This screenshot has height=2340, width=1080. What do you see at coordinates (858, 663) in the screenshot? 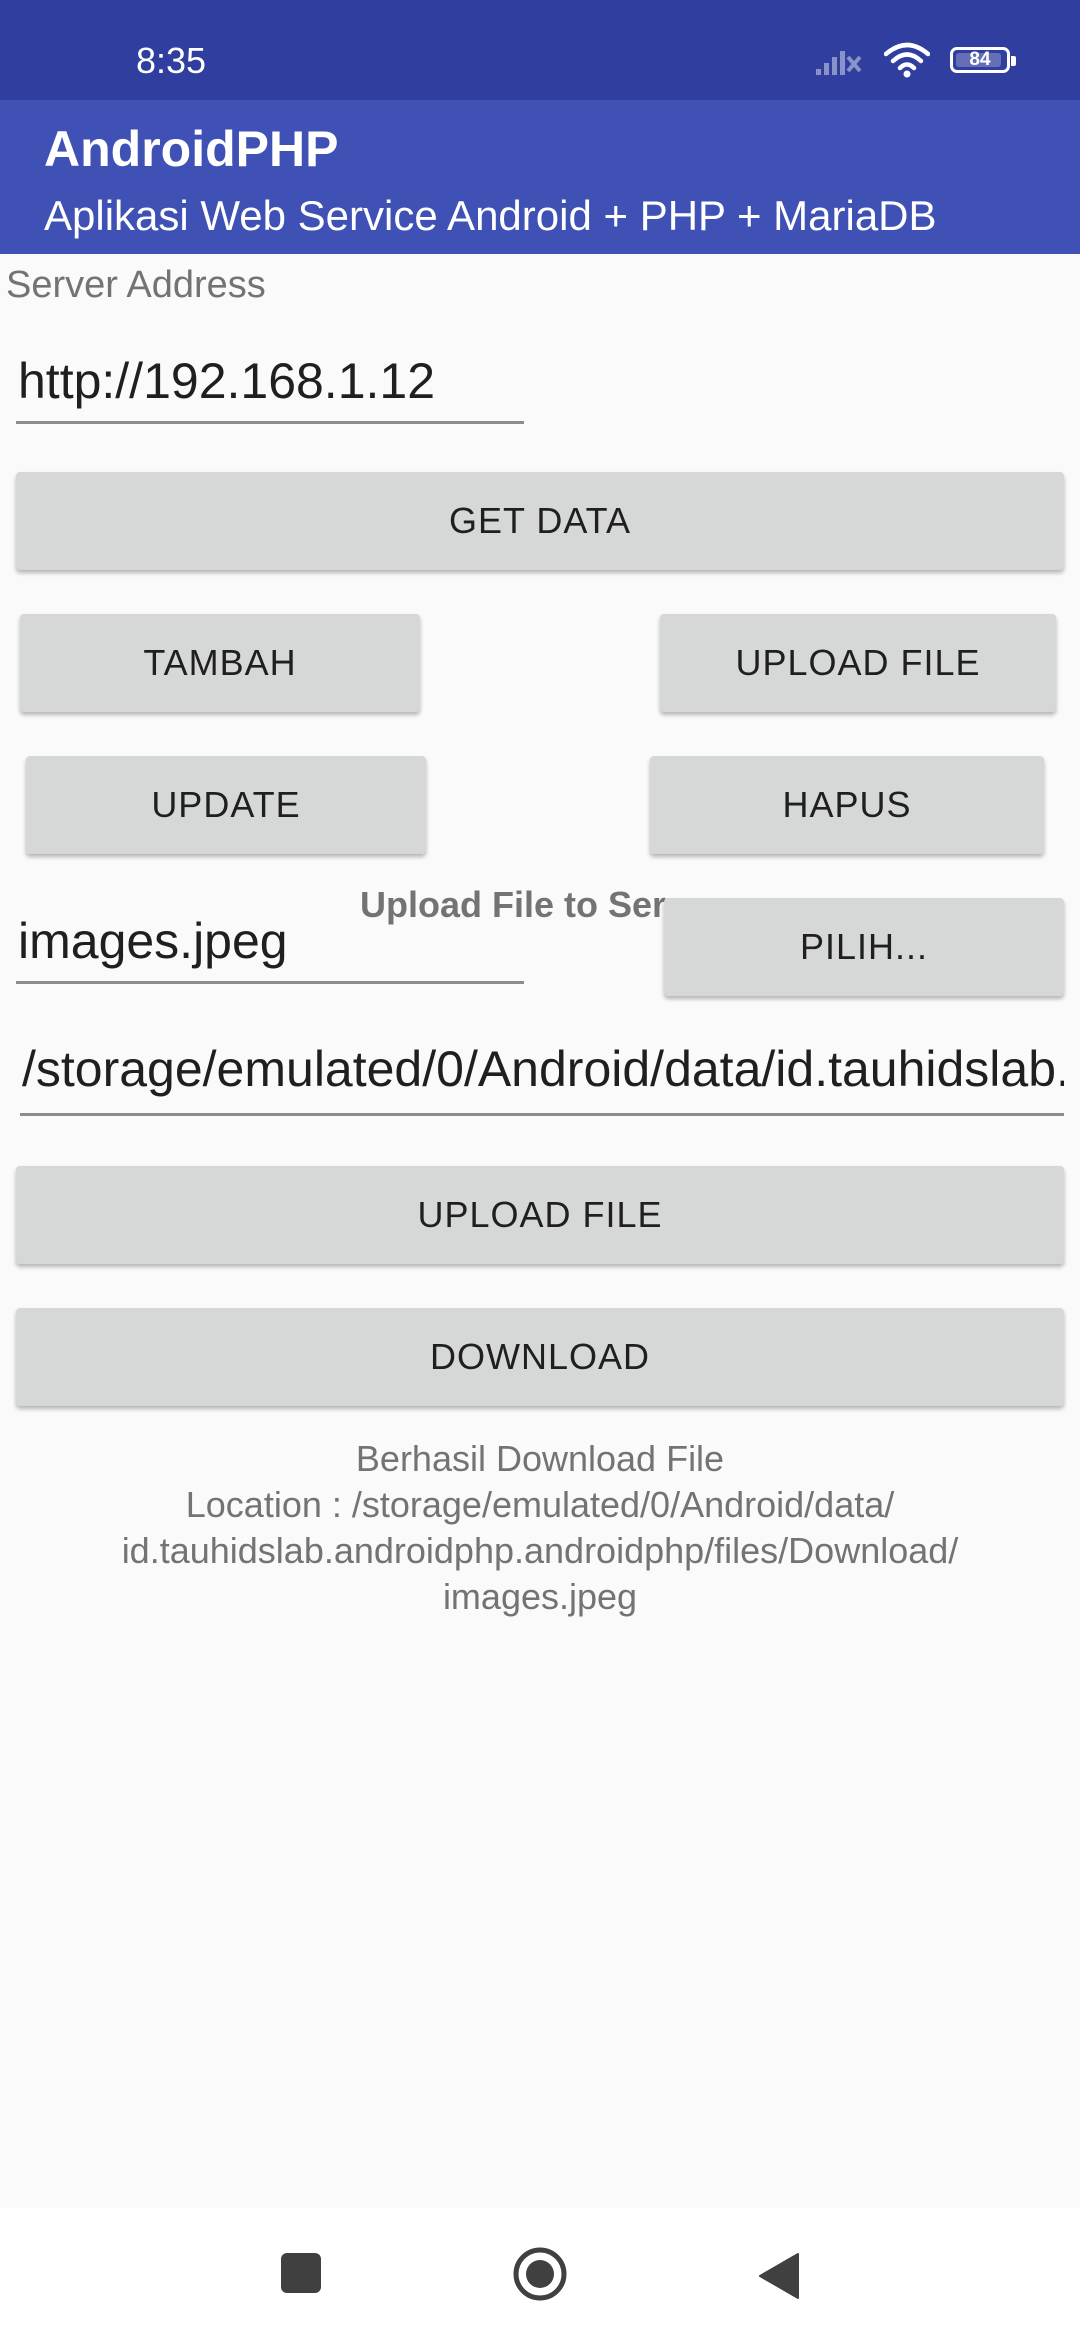
I see `upload-file-top-button: UPLOAD FILE` at bounding box center [858, 663].